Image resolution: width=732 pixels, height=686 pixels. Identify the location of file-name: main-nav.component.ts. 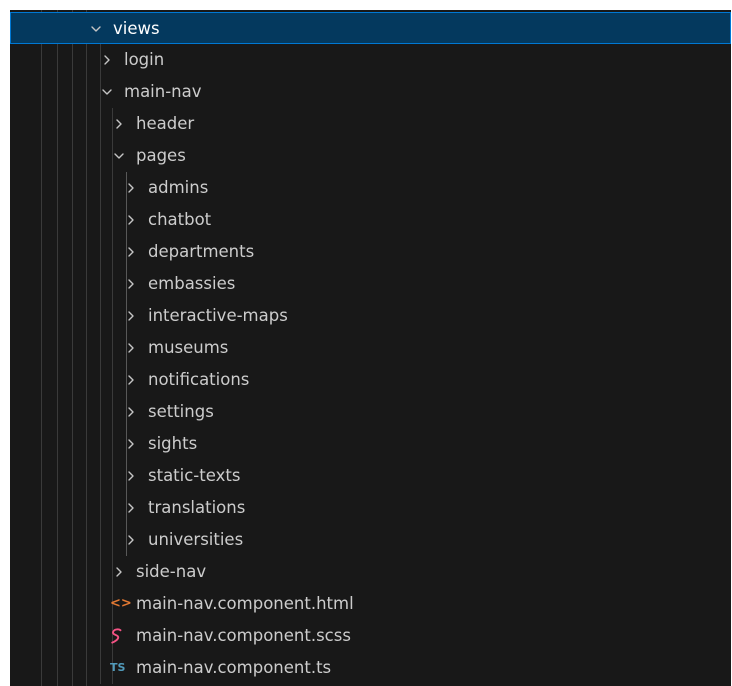
(234, 667).